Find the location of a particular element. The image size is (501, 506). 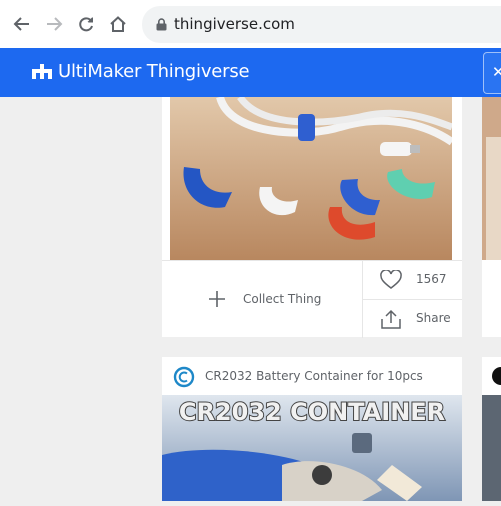

share-label: Share is located at coordinates (433, 318).